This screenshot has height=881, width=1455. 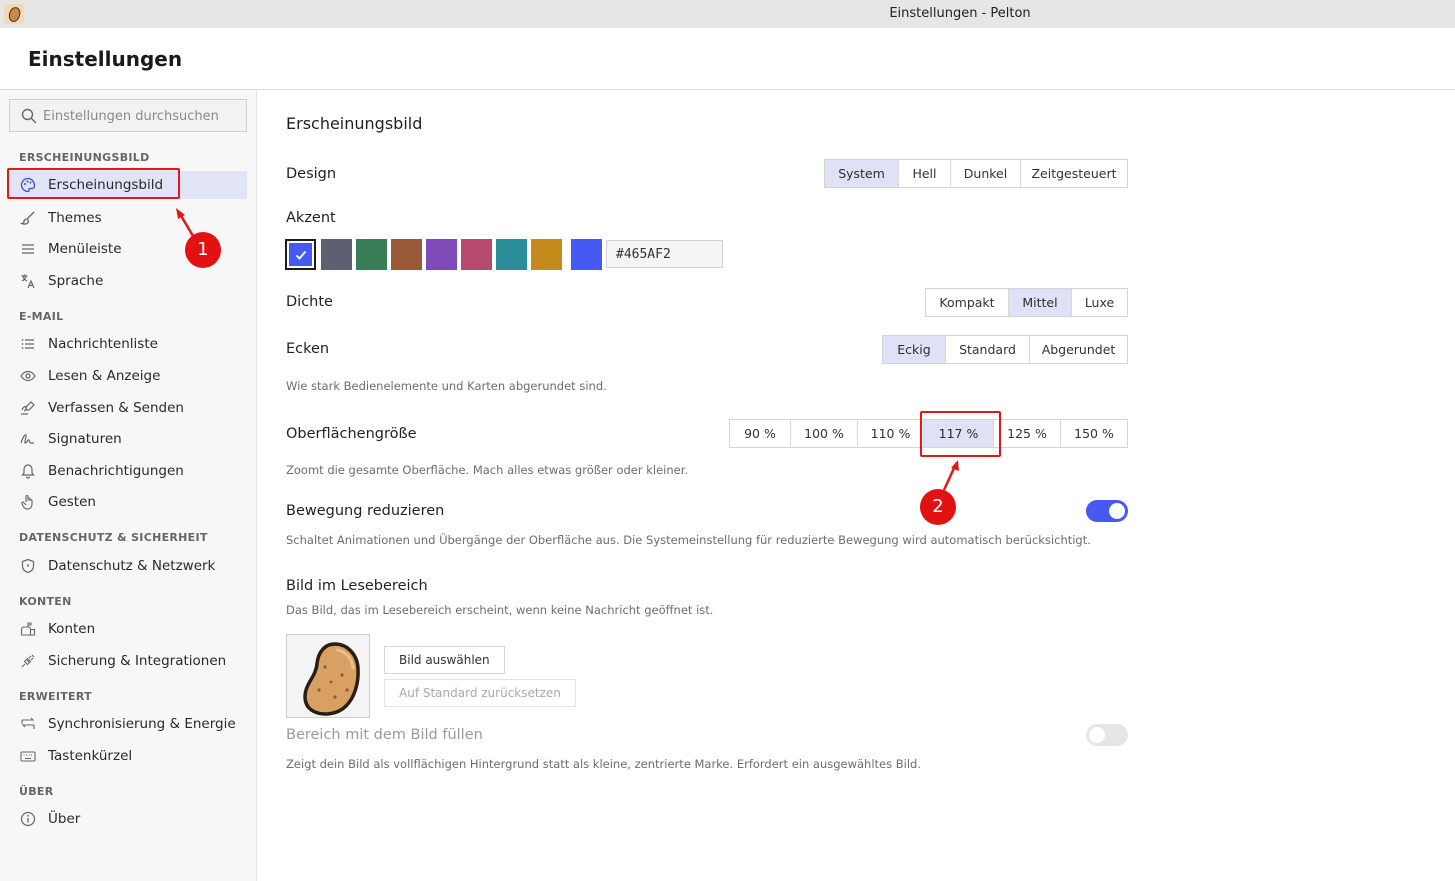 I want to click on search-input, so click(x=143, y=116).